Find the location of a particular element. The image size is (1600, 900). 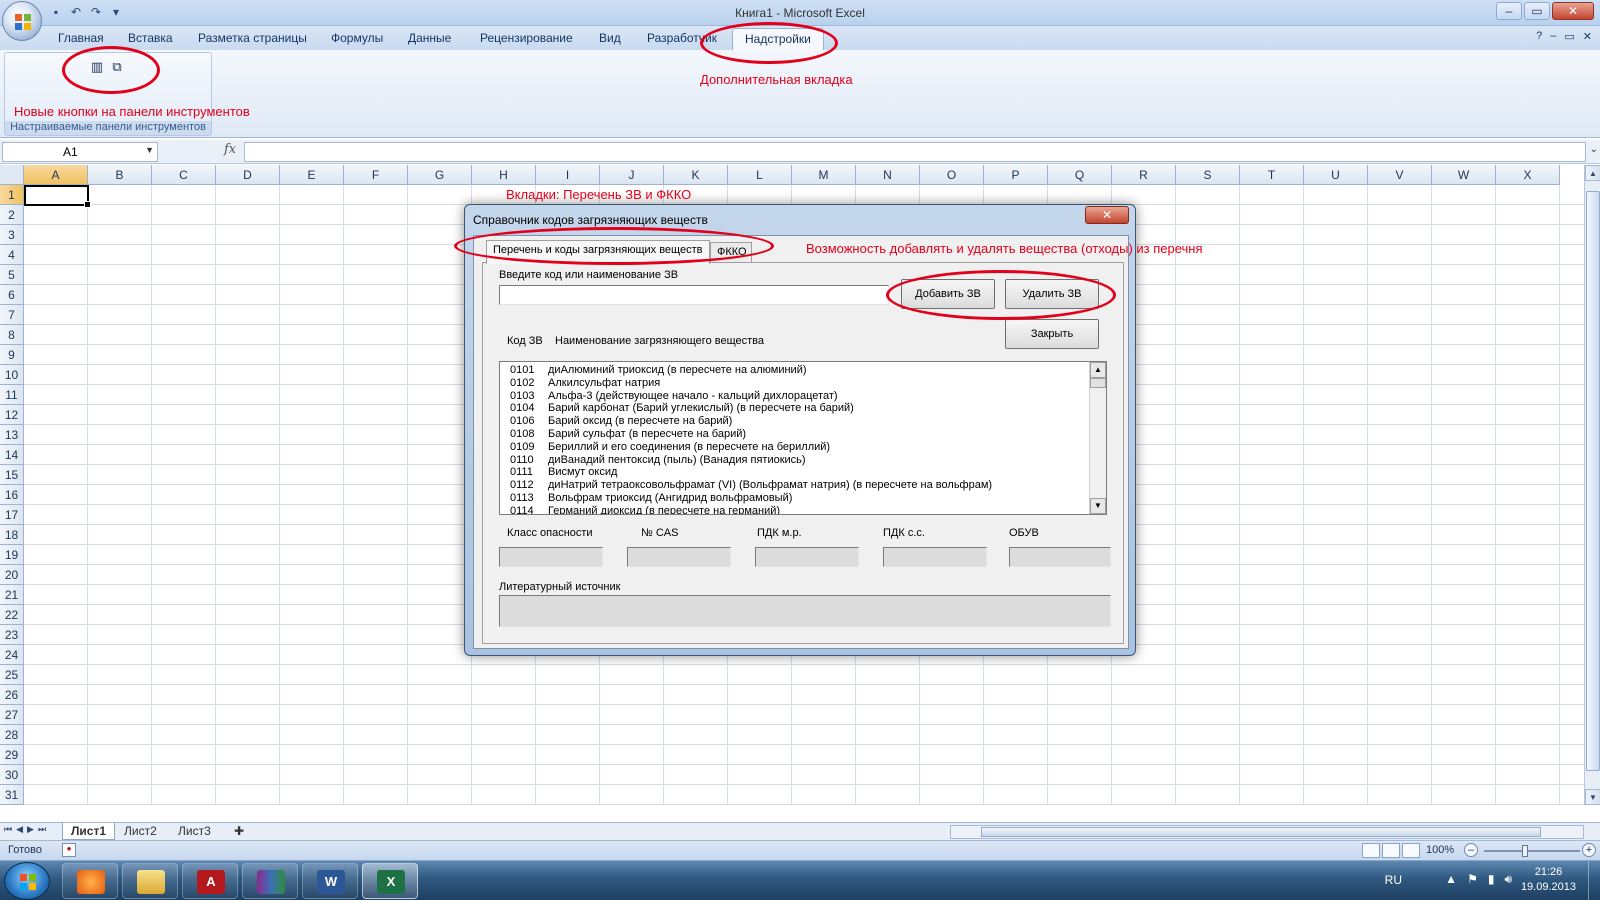

horizontal-scroll-thumb is located at coordinates (1261, 832).